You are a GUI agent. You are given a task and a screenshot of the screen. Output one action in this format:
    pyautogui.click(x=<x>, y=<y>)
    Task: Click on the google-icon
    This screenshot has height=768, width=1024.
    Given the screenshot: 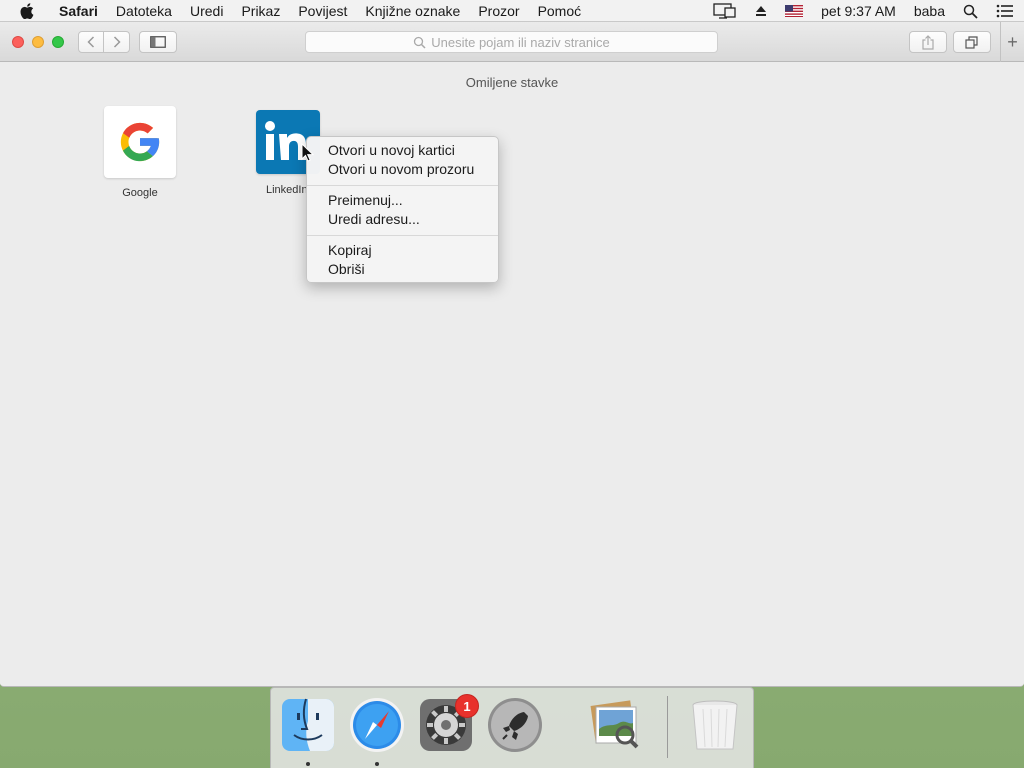 What is the action you would take?
    pyautogui.click(x=140, y=142)
    